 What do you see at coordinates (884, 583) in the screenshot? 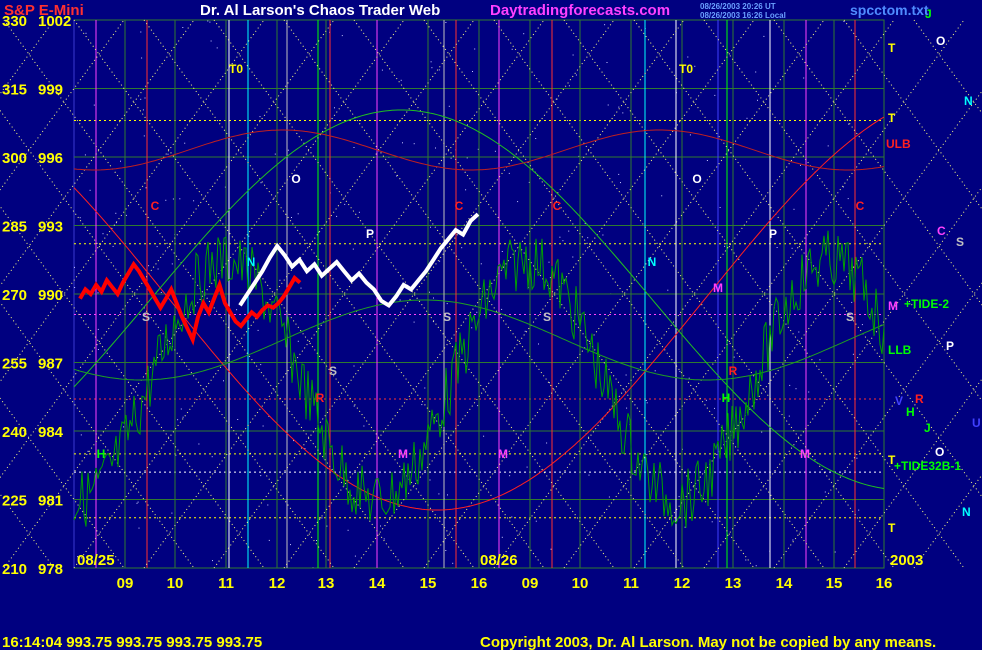
I see `x-tick-label: 16` at bounding box center [884, 583].